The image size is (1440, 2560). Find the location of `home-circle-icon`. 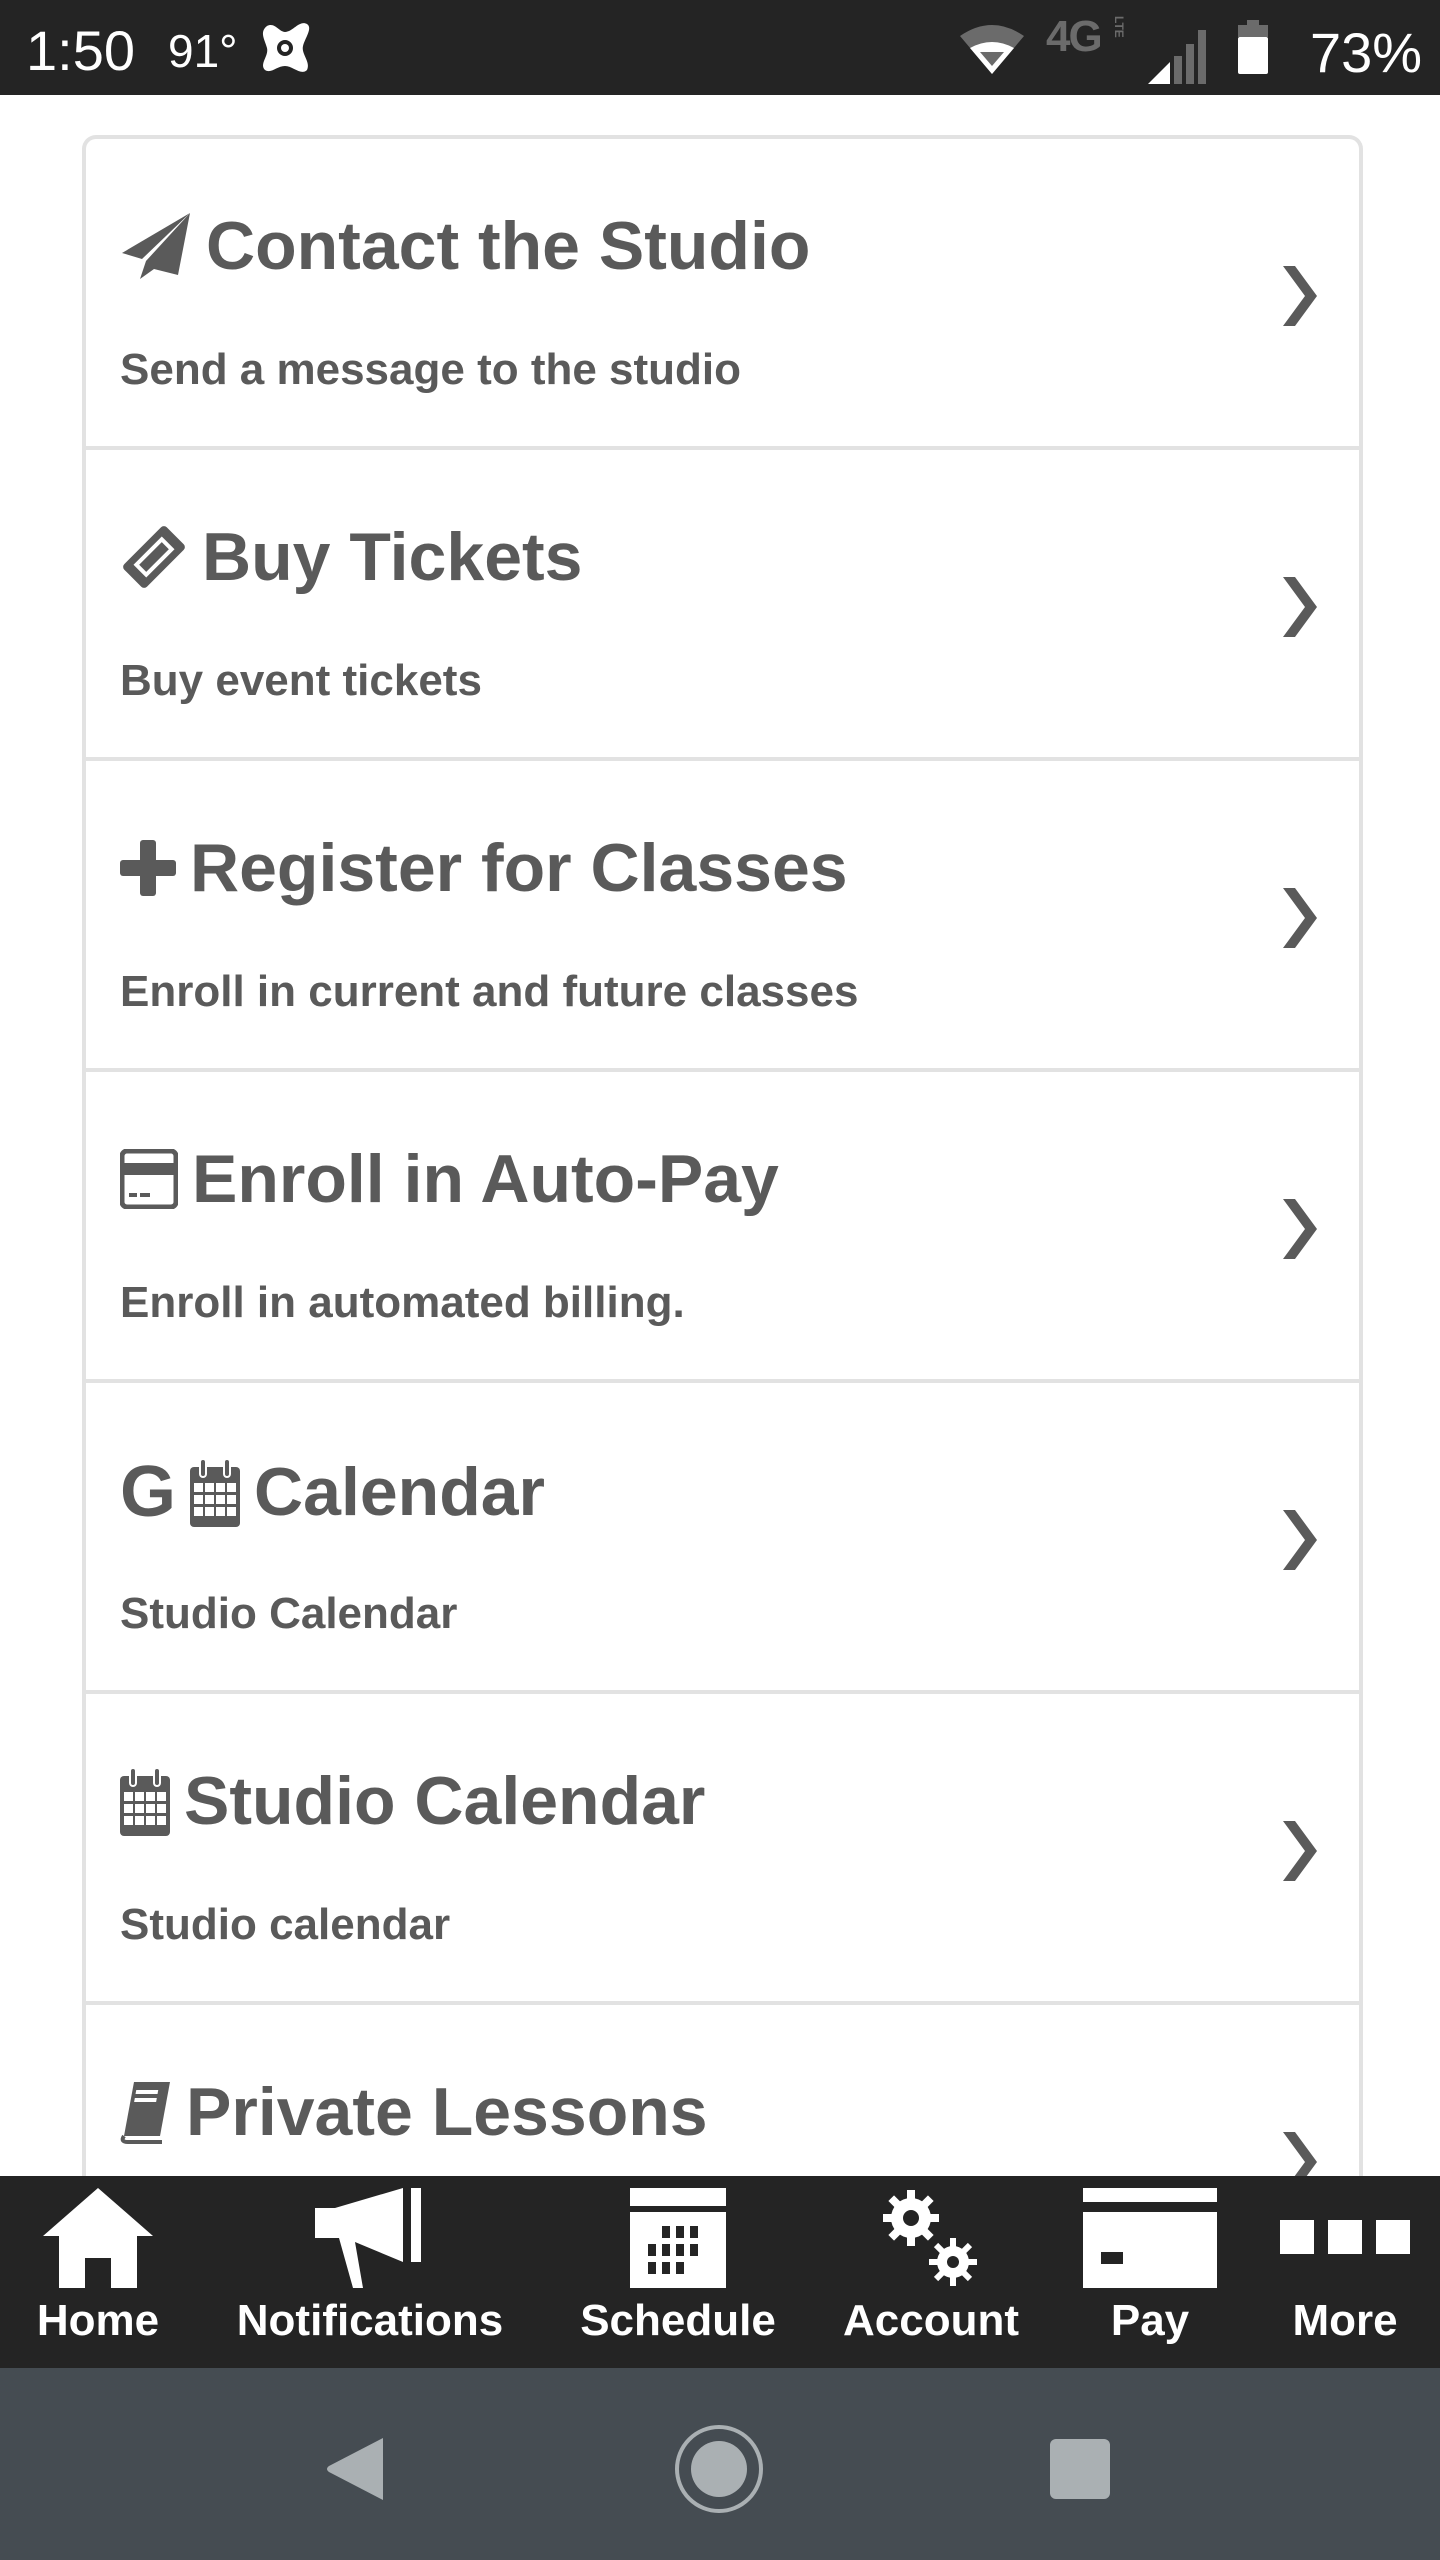

home-circle-icon is located at coordinates (719, 2469).